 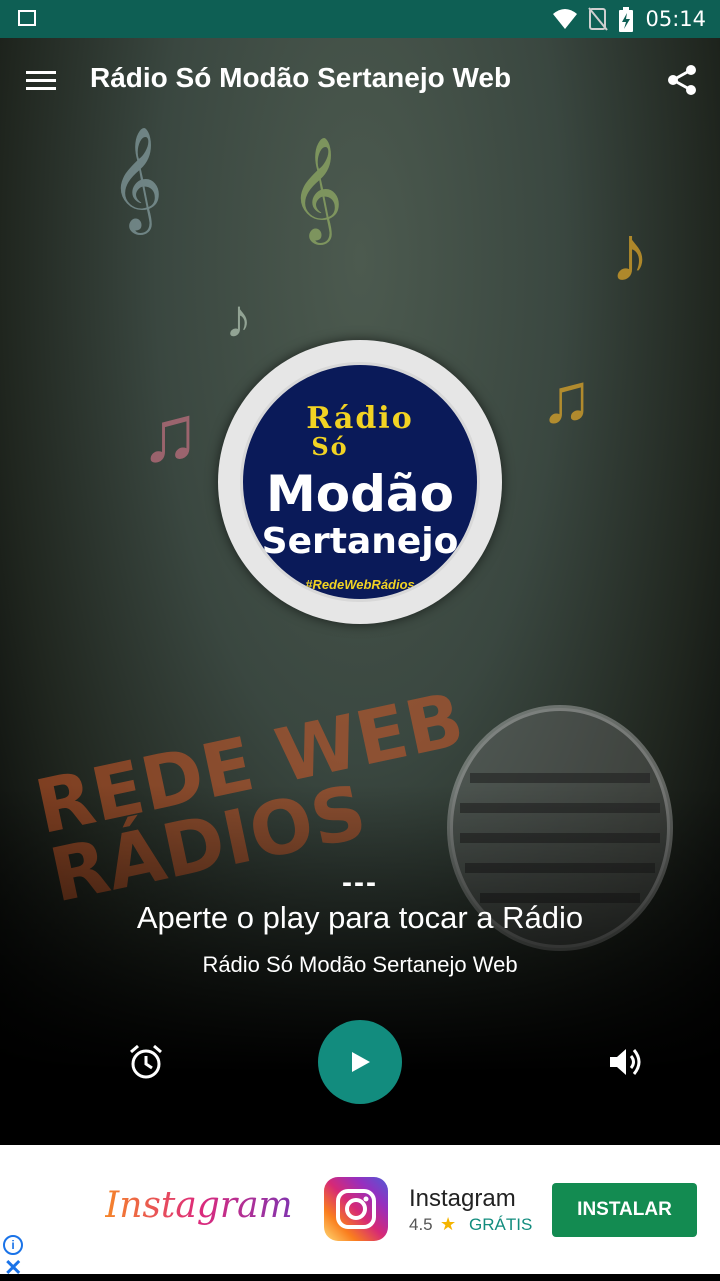 I want to click on logo-text-sertanejo: Sertanejo, so click(x=360, y=541).